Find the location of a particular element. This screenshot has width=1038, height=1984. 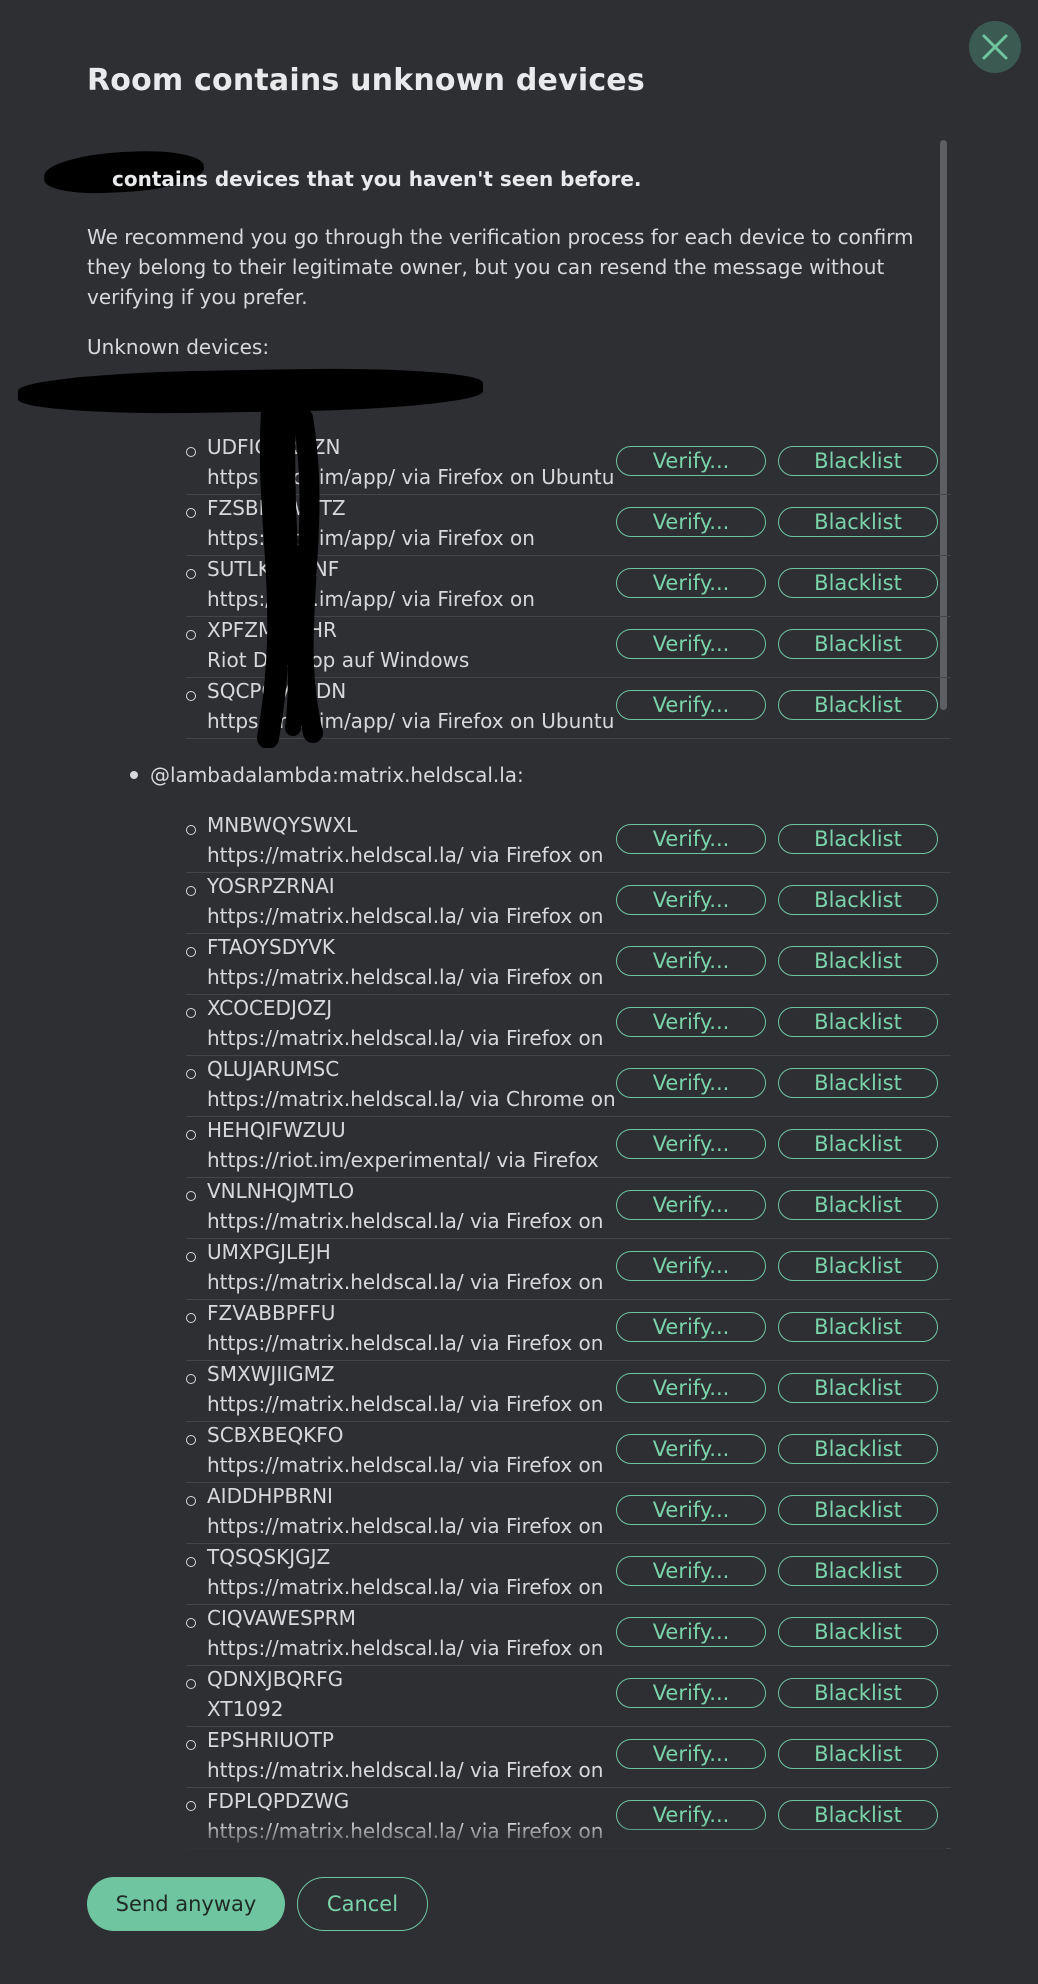

device-id: FZVABBPFFU is located at coordinates (271, 1313).